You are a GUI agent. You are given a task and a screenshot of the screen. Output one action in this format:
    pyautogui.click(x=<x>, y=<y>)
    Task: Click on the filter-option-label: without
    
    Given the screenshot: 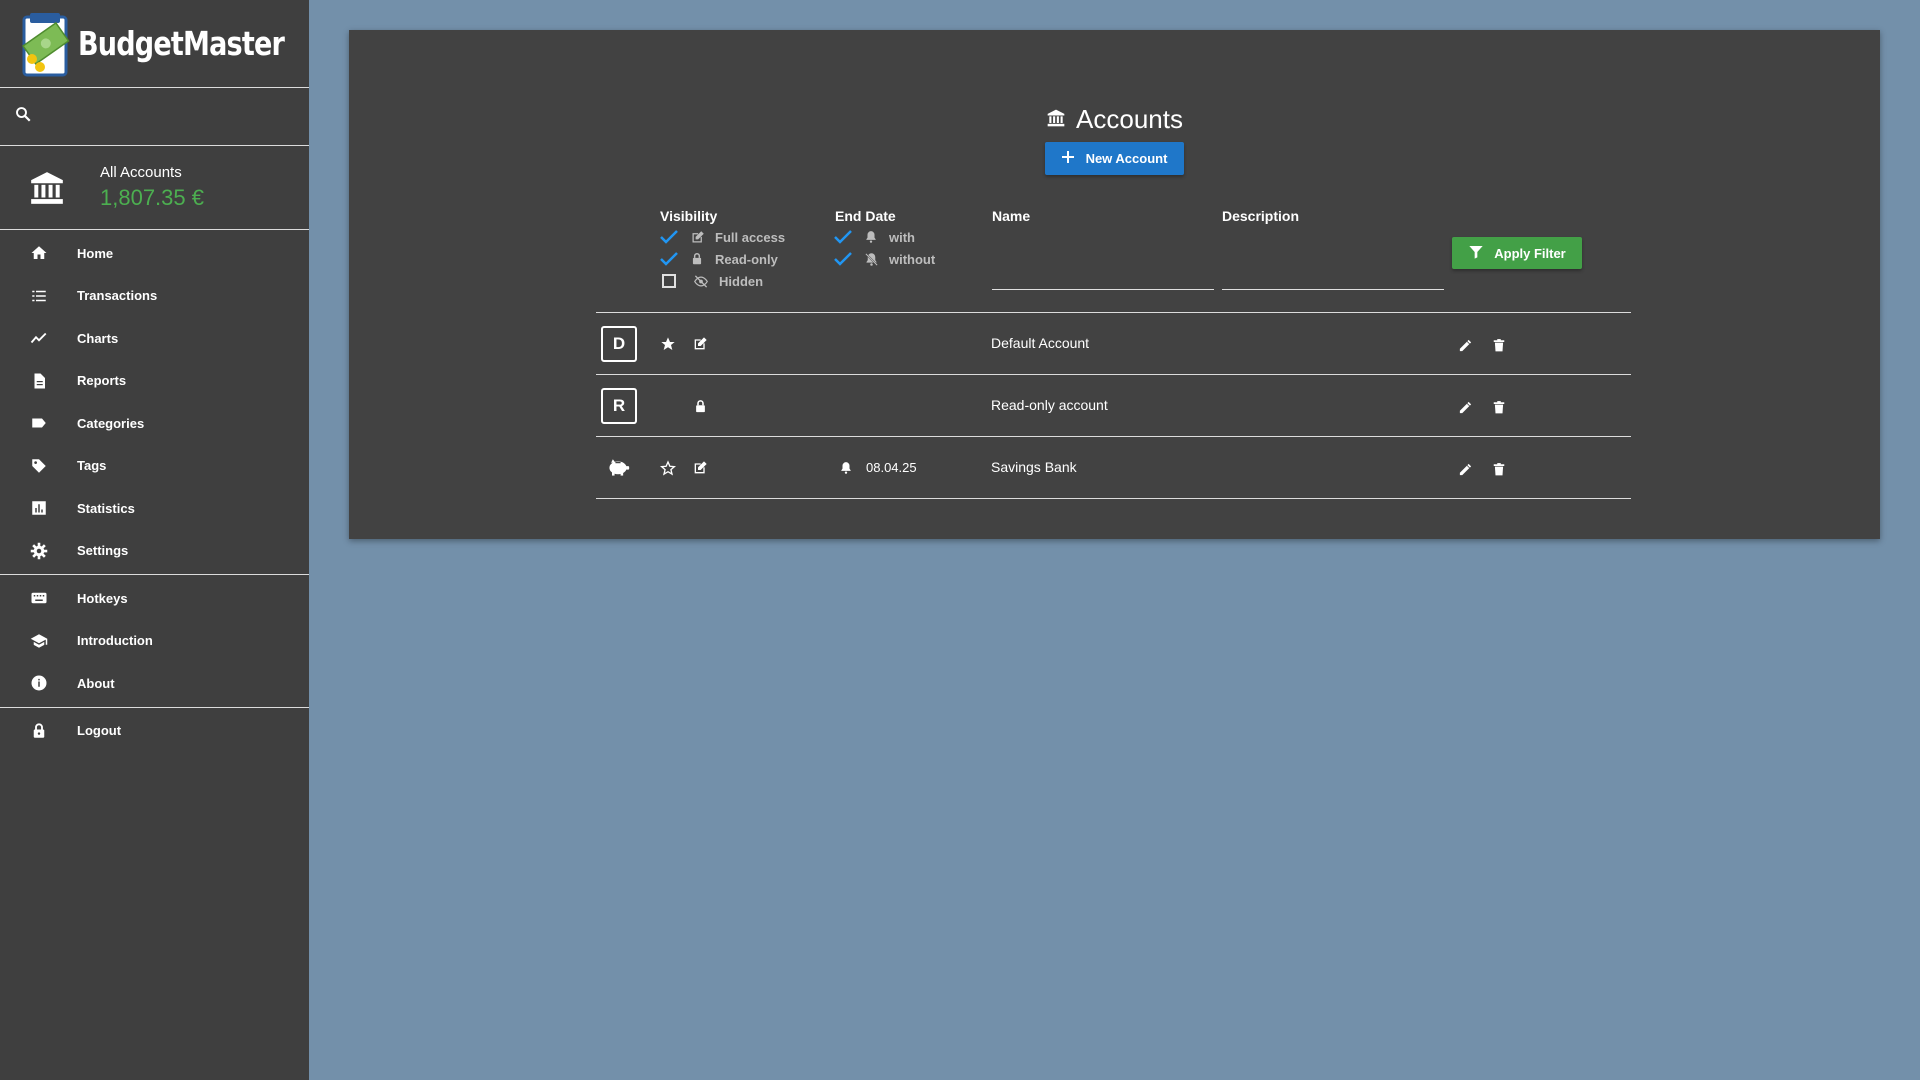 What is the action you would take?
    pyautogui.click(x=912, y=259)
    